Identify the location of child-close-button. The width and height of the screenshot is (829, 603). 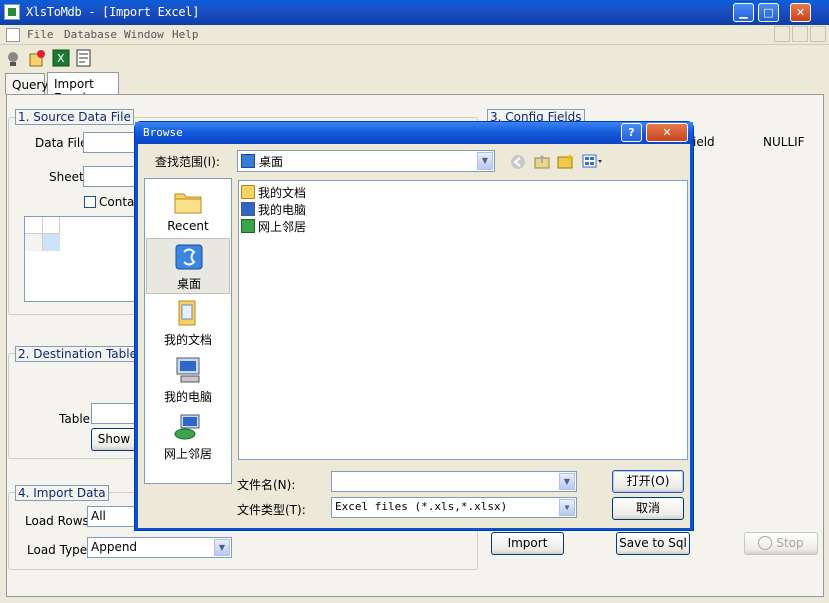
(818, 34).